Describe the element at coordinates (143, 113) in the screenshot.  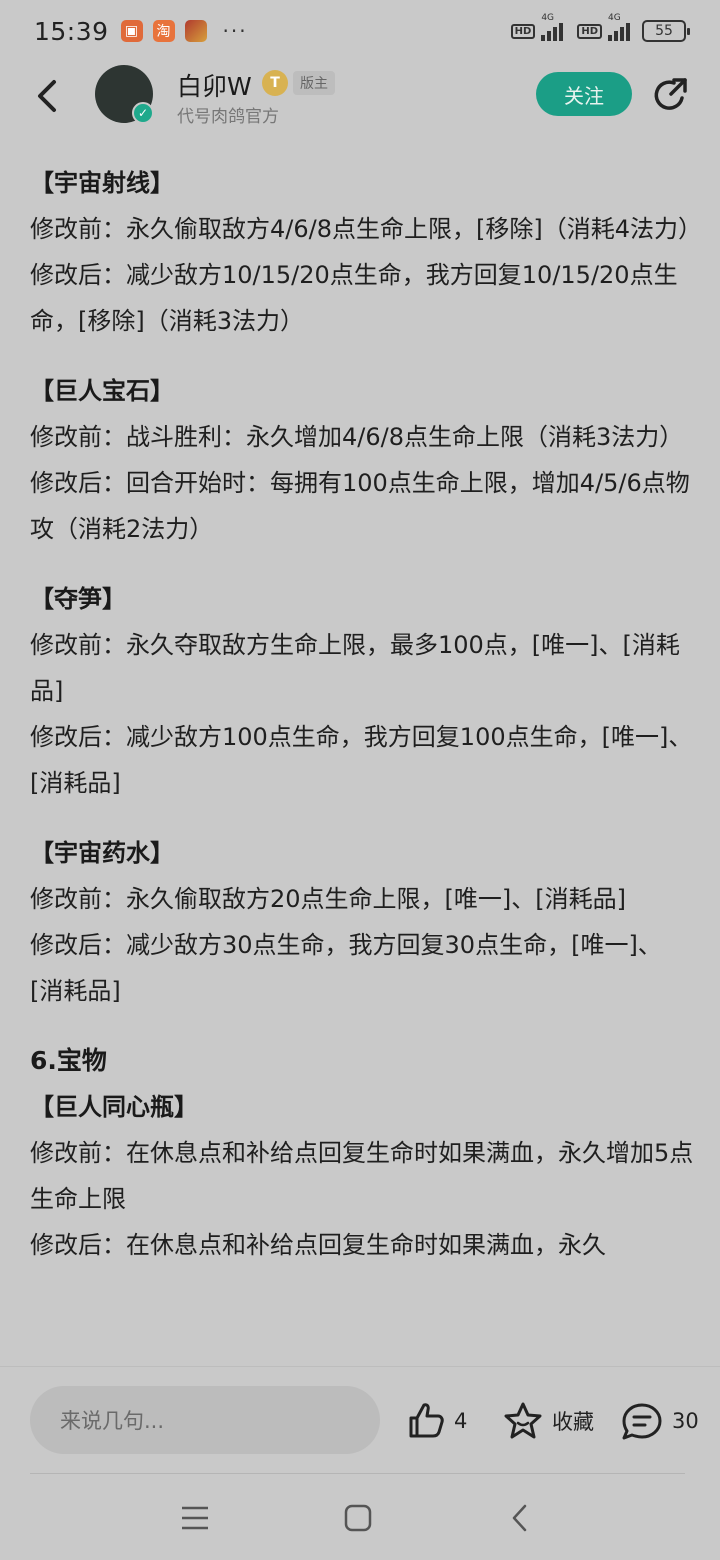
I see `verified-icon: ✓` at that location.